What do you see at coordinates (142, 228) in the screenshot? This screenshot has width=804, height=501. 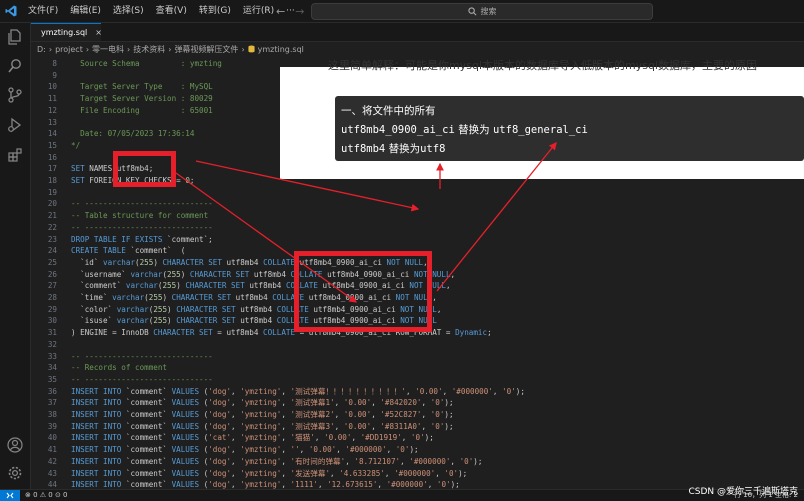 I see `code-text: -- ----------------------------` at bounding box center [142, 228].